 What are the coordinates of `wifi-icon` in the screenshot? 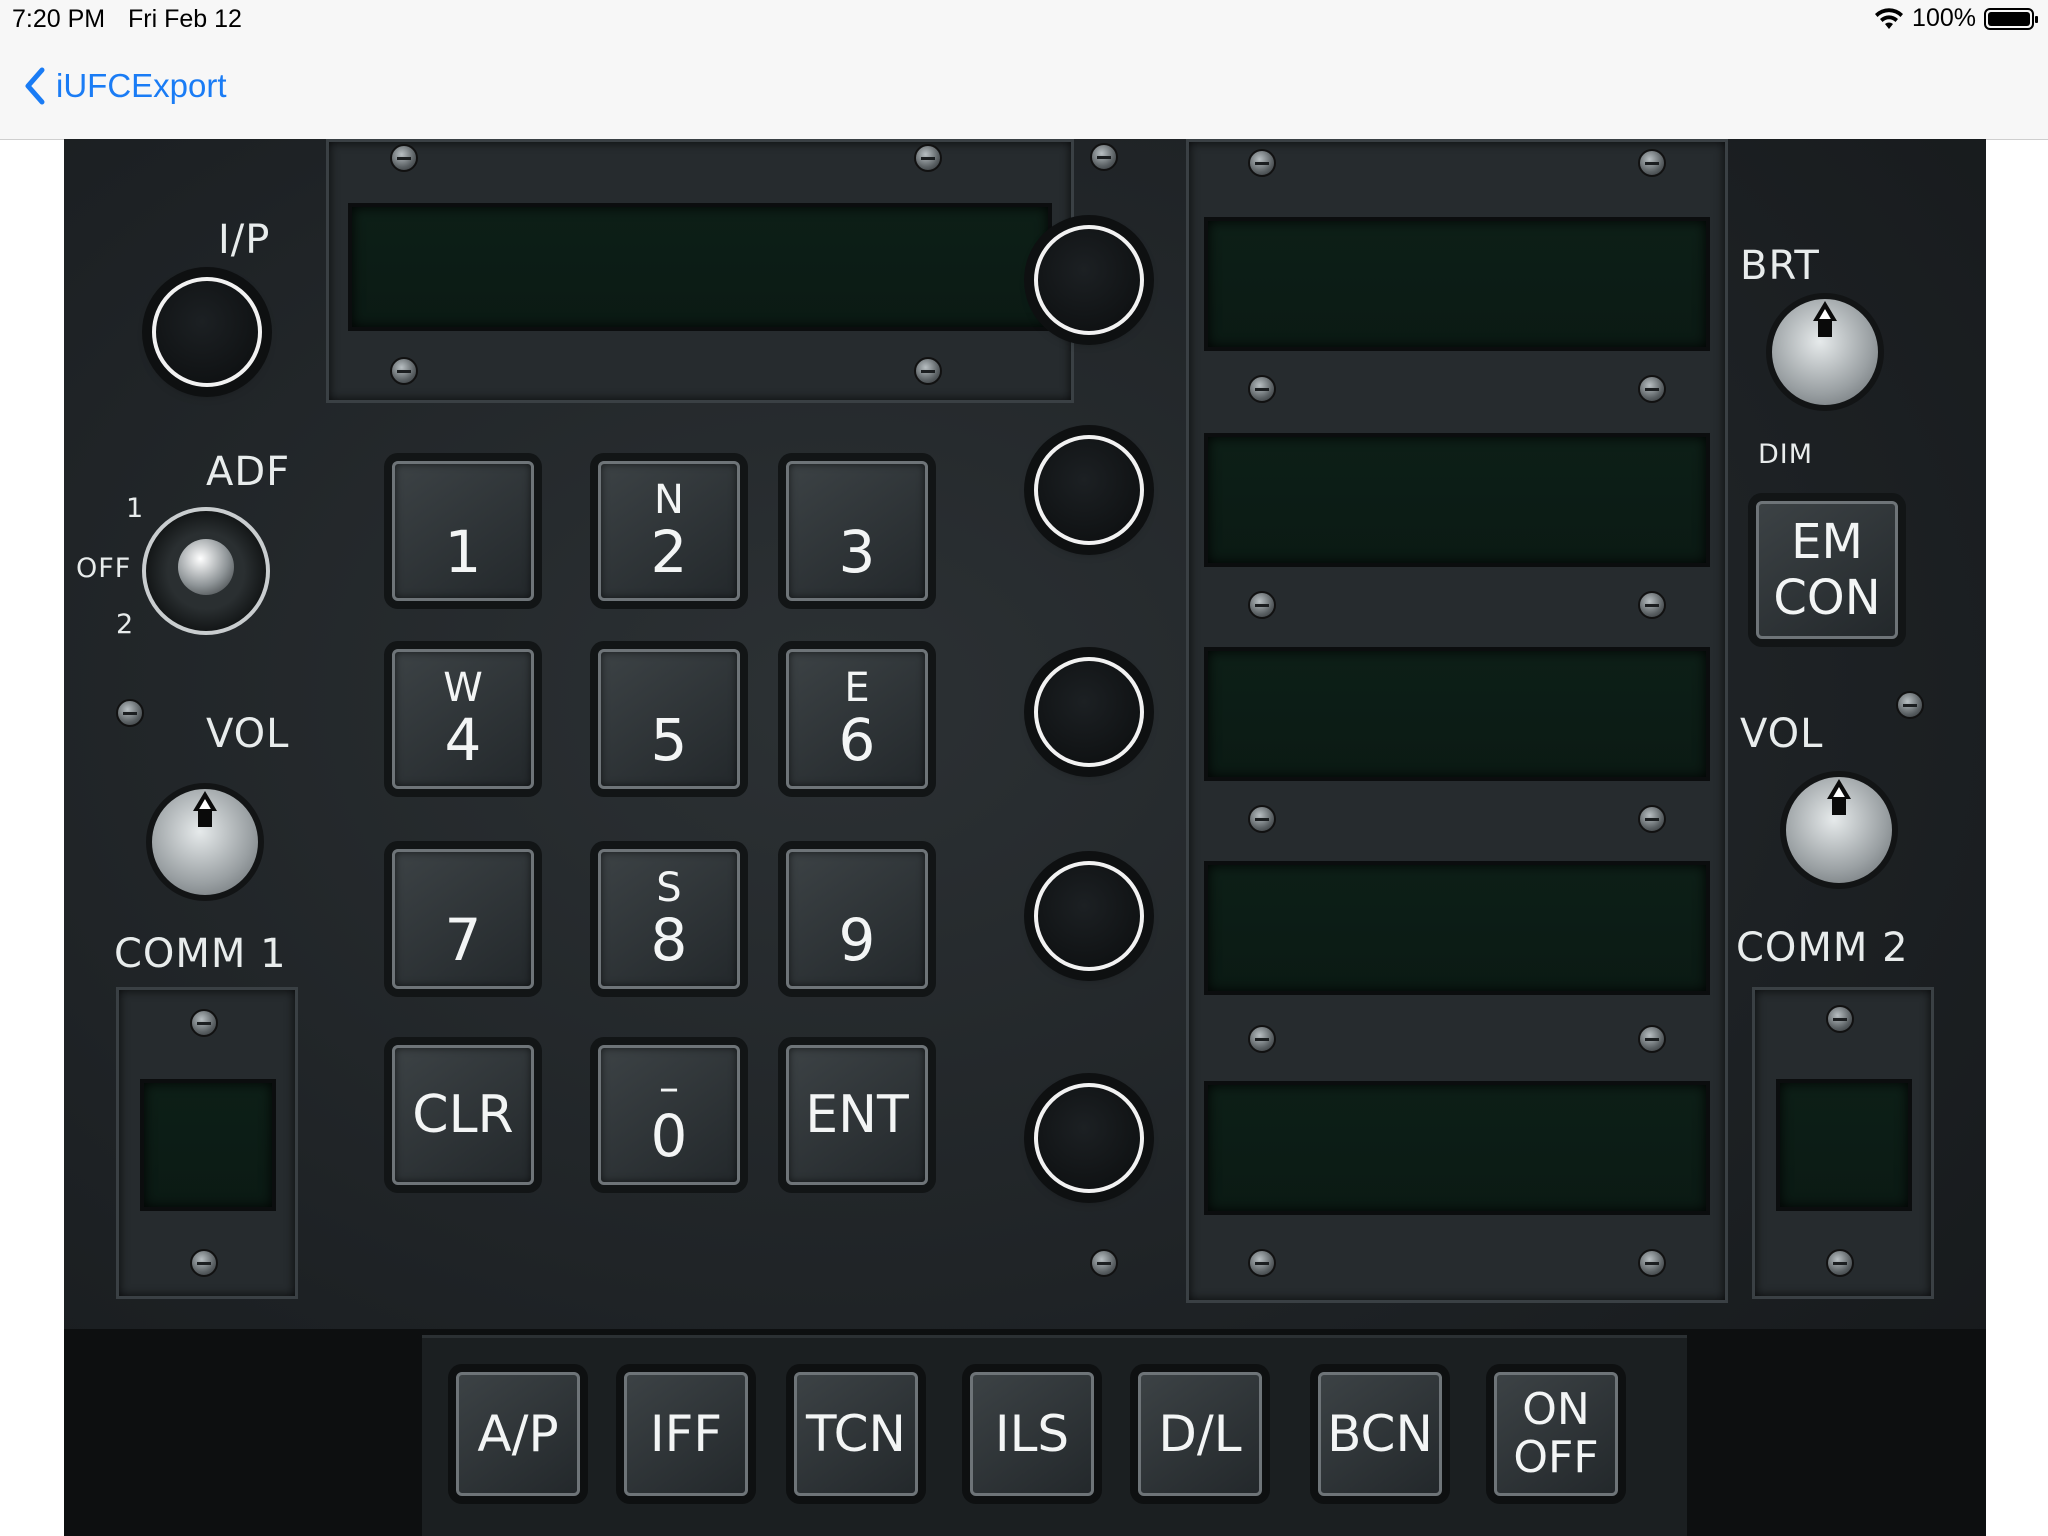 It's located at (1889, 18).